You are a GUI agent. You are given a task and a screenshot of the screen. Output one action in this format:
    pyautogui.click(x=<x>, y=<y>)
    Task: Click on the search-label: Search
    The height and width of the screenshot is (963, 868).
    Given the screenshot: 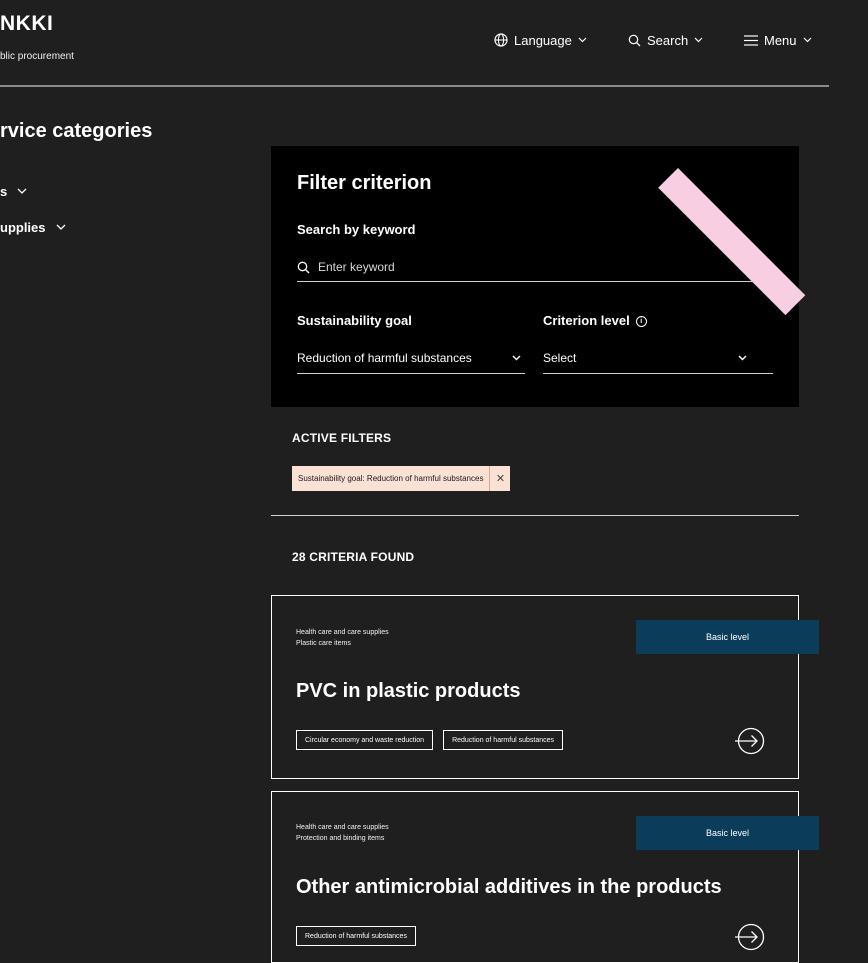 What is the action you would take?
    pyautogui.click(x=668, y=40)
    